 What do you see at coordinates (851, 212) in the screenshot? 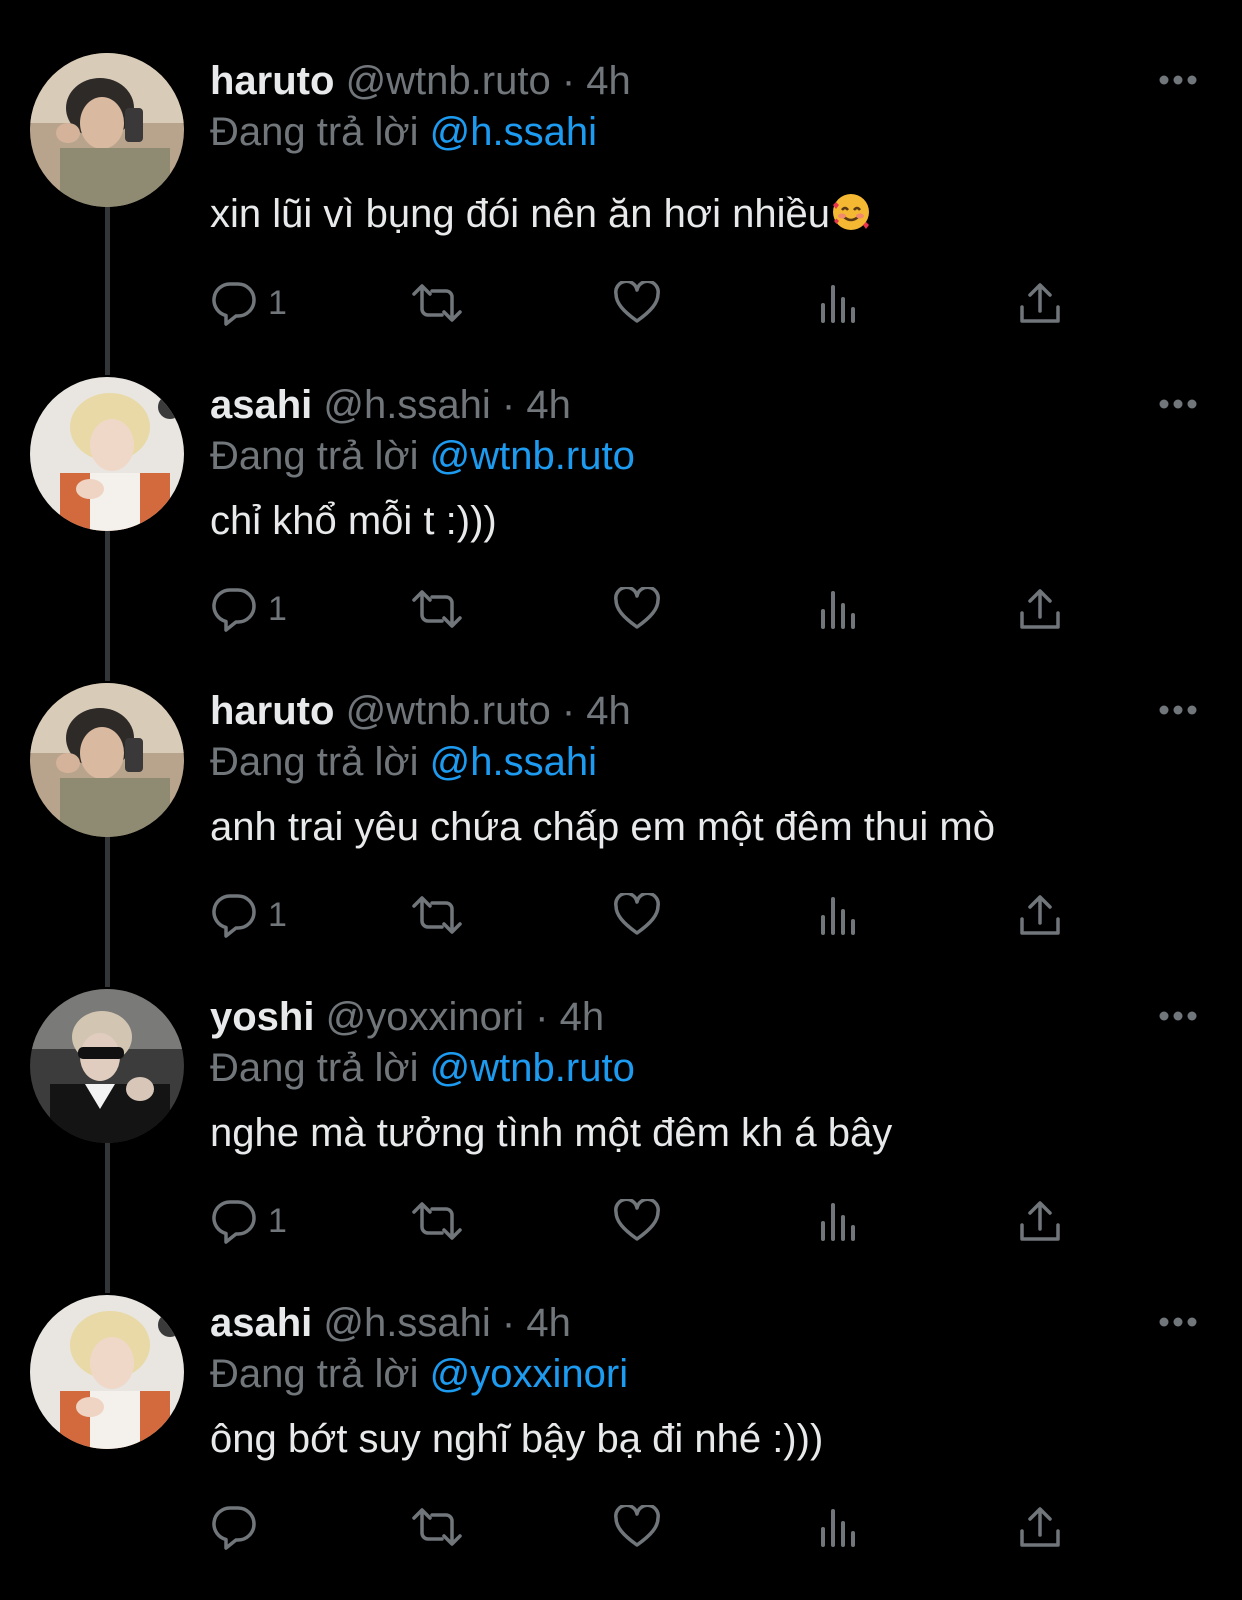
I see `smiling-face-with-hearts-icon` at bounding box center [851, 212].